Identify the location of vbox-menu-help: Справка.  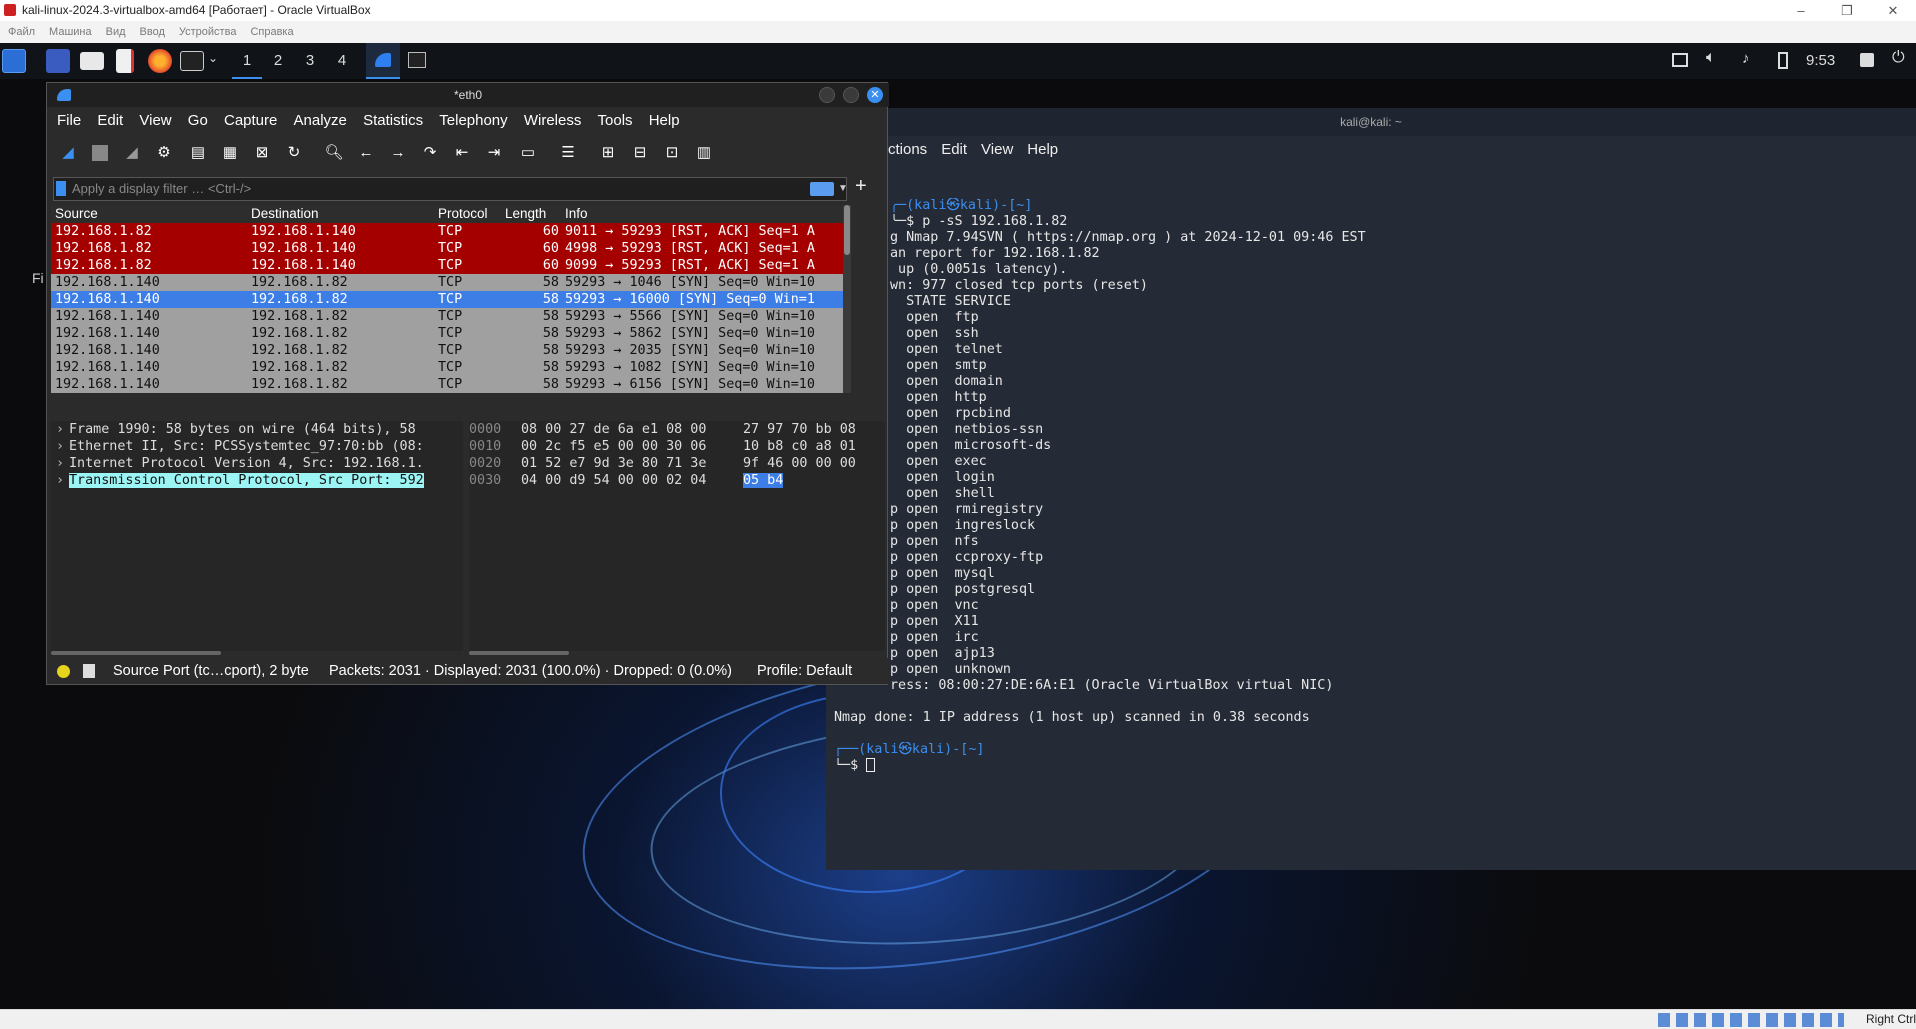
(271, 32).